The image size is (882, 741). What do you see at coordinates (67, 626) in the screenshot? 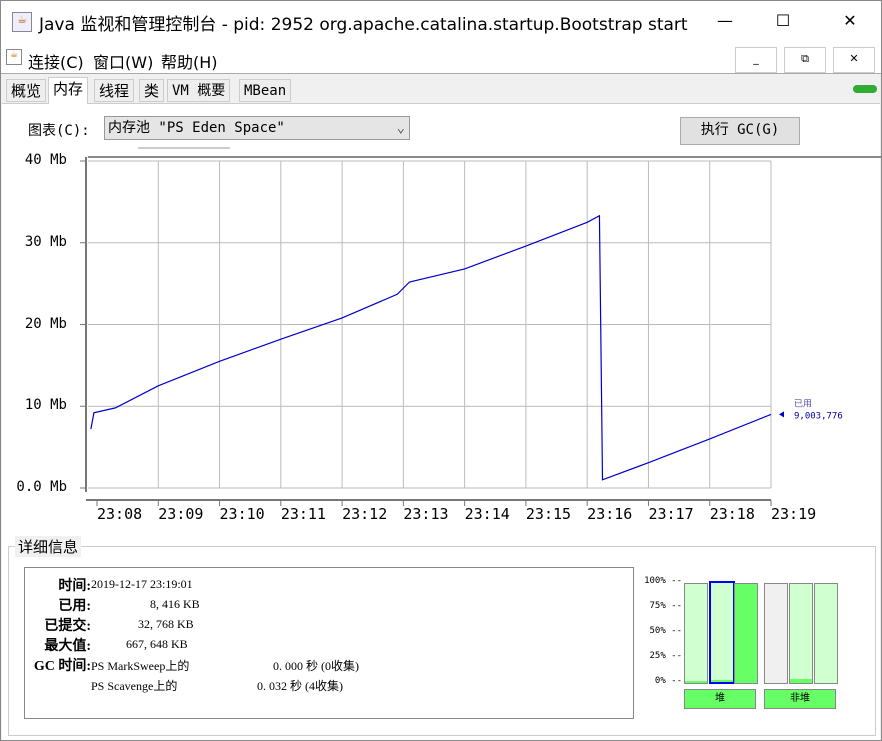
I see `committed-label: 已提交:` at bounding box center [67, 626].